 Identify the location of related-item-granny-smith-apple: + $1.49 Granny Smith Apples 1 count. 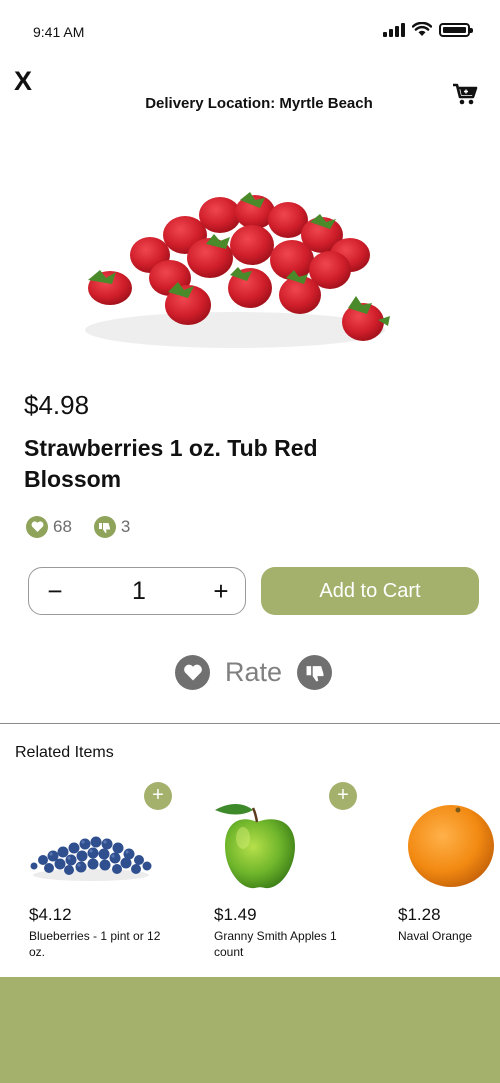
(299, 875).